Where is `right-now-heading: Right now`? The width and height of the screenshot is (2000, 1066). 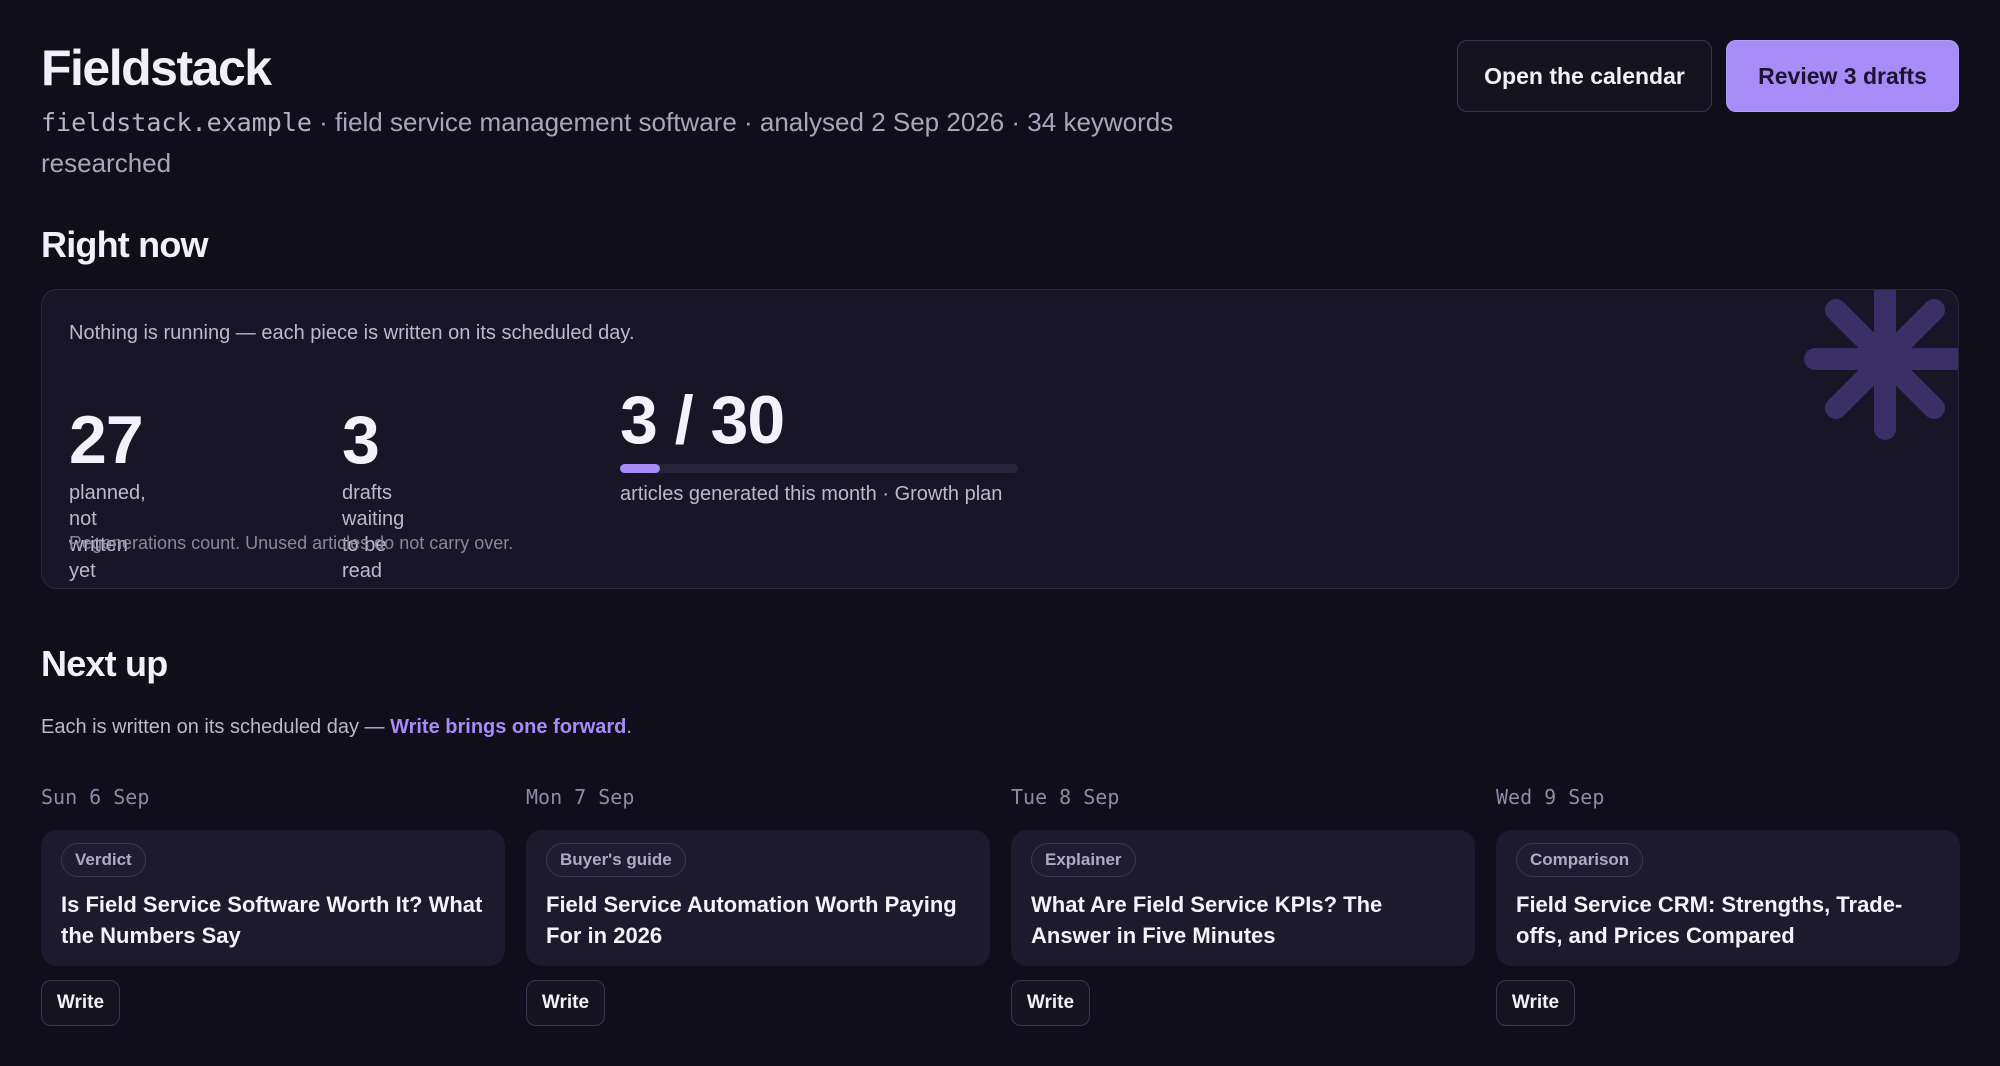
right-now-heading: Right now is located at coordinates (125, 244).